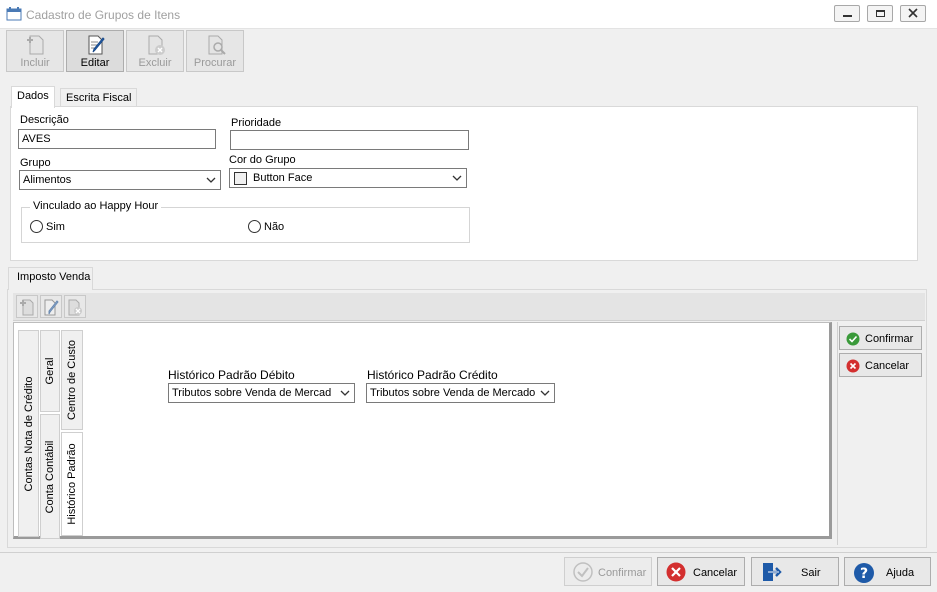 Image resolution: width=937 pixels, height=592 pixels. Describe the element at coordinates (215, 63) in the screenshot. I see `procurar-label: Procurar` at that location.